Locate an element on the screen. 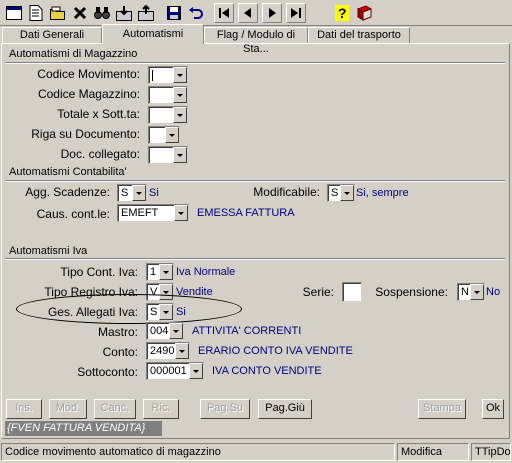  tipo-cont-iva-combo: 1 is located at coordinates (160, 272).